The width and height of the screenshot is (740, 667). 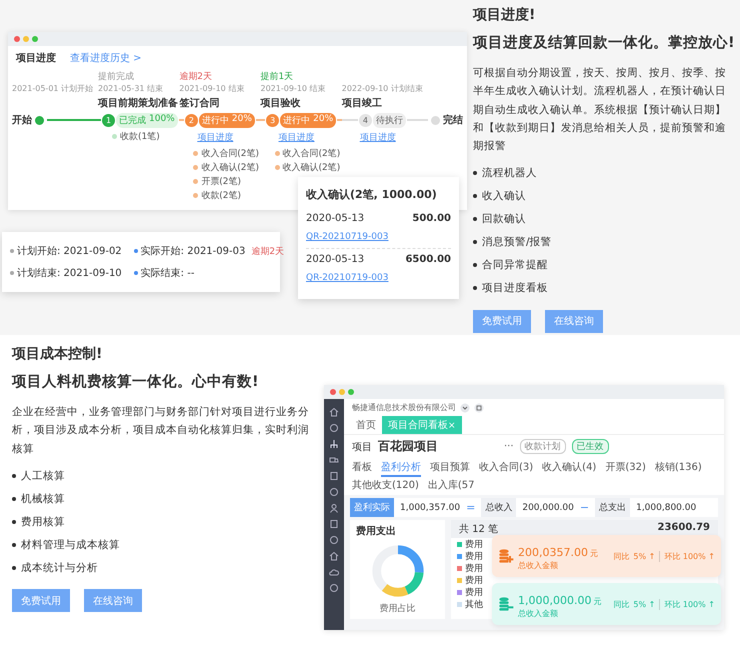 What do you see at coordinates (334, 444) in the screenshot?
I see `tree-icon` at bounding box center [334, 444].